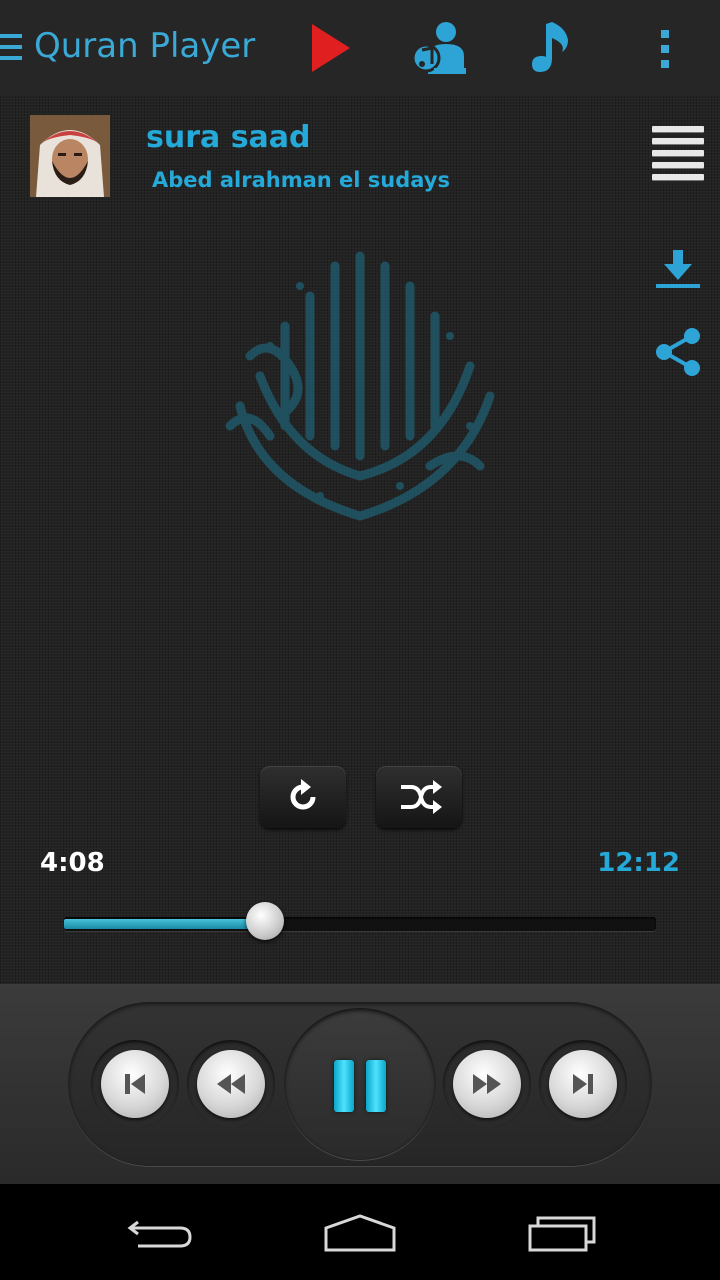 Image resolution: width=720 pixels, height=1280 pixels. Describe the element at coordinates (72, 863) in the screenshot. I see `elapsed-time: 4:08` at that location.